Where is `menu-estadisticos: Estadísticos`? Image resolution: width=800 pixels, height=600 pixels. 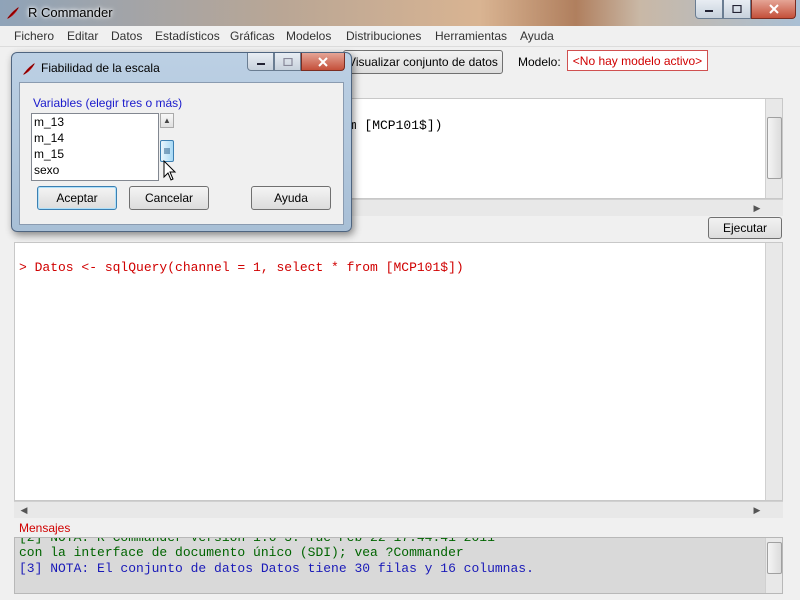
menu-estadisticos: Estadísticos is located at coordinates (187, 36).